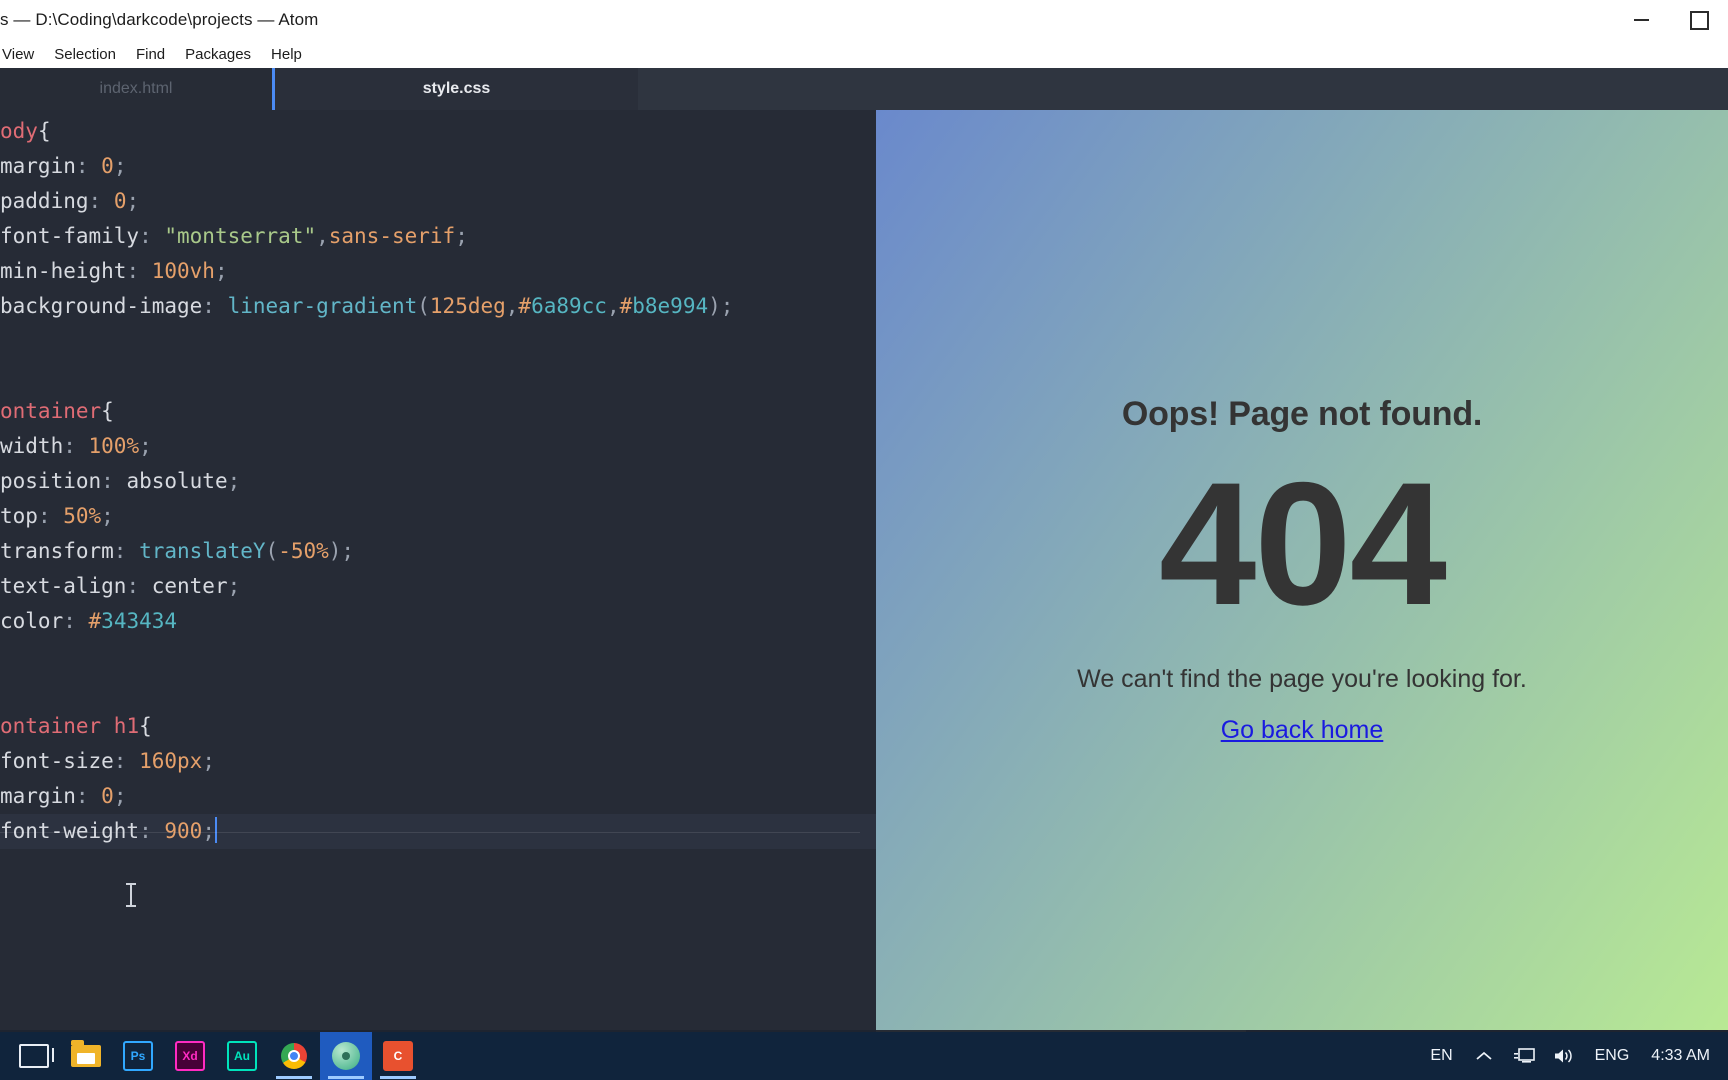 The image size is (1728, 1080). I want to click on code-line: top: 50%;, so click(438, 516).